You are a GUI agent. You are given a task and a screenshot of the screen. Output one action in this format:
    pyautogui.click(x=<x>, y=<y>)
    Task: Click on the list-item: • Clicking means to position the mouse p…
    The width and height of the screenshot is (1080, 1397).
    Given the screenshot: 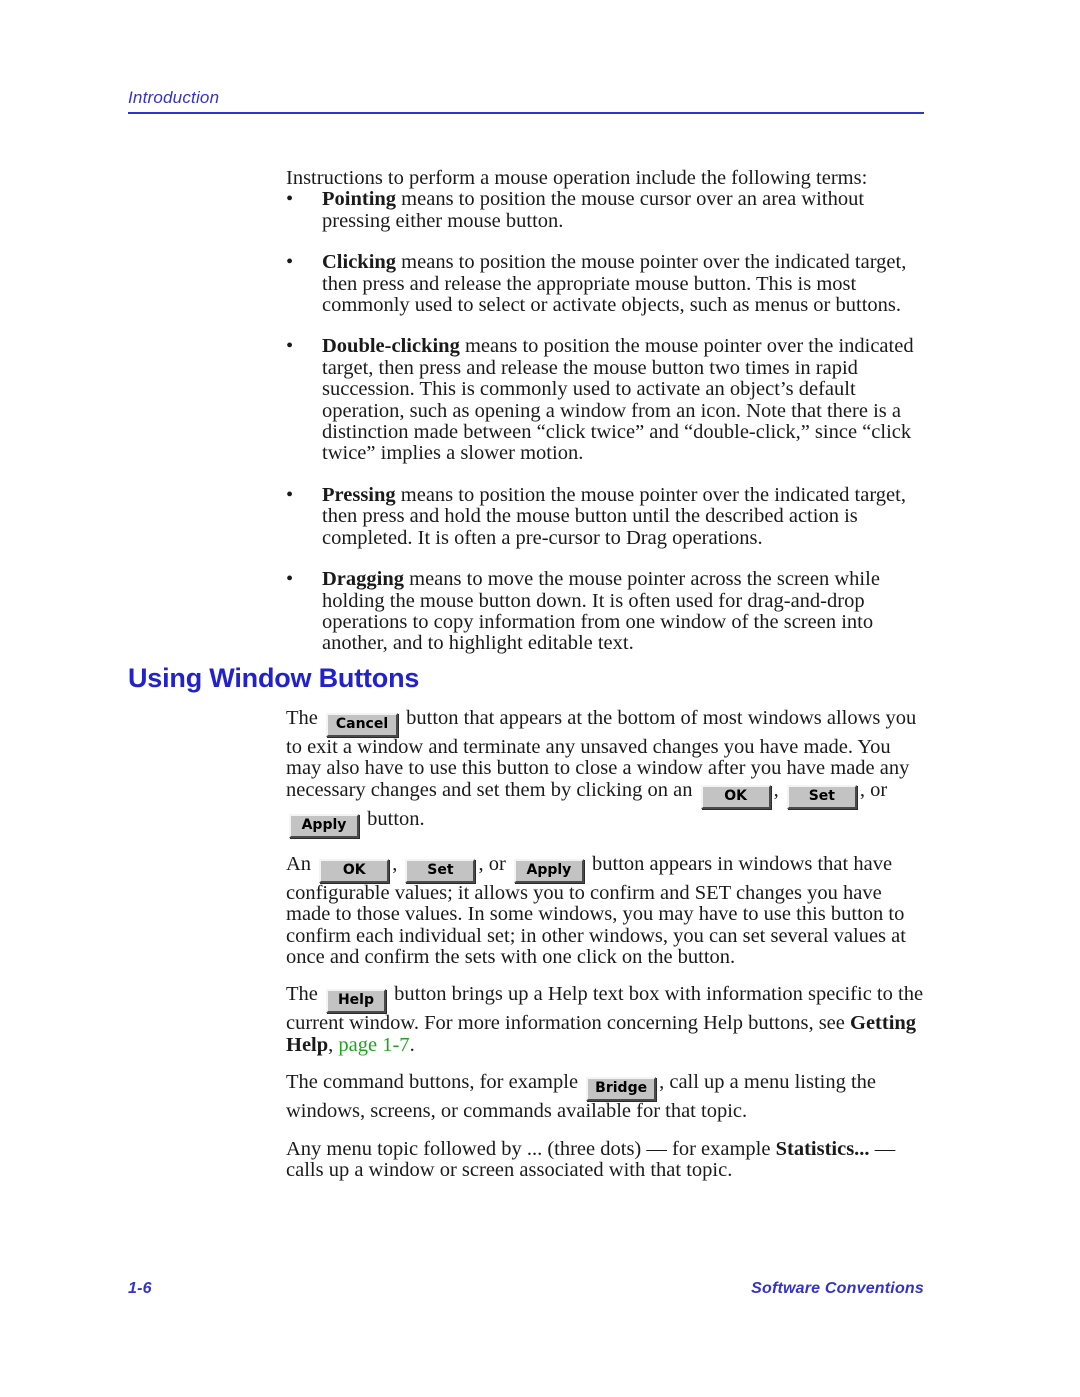 What is the action you would take?
    pyautogui.click(x=606, y=284)
    